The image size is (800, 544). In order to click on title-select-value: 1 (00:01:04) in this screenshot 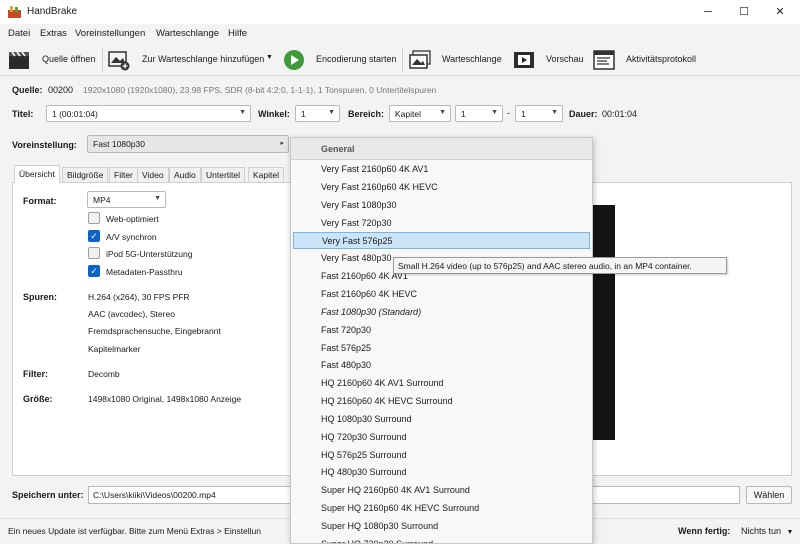, I will do `click(75, 114)`.